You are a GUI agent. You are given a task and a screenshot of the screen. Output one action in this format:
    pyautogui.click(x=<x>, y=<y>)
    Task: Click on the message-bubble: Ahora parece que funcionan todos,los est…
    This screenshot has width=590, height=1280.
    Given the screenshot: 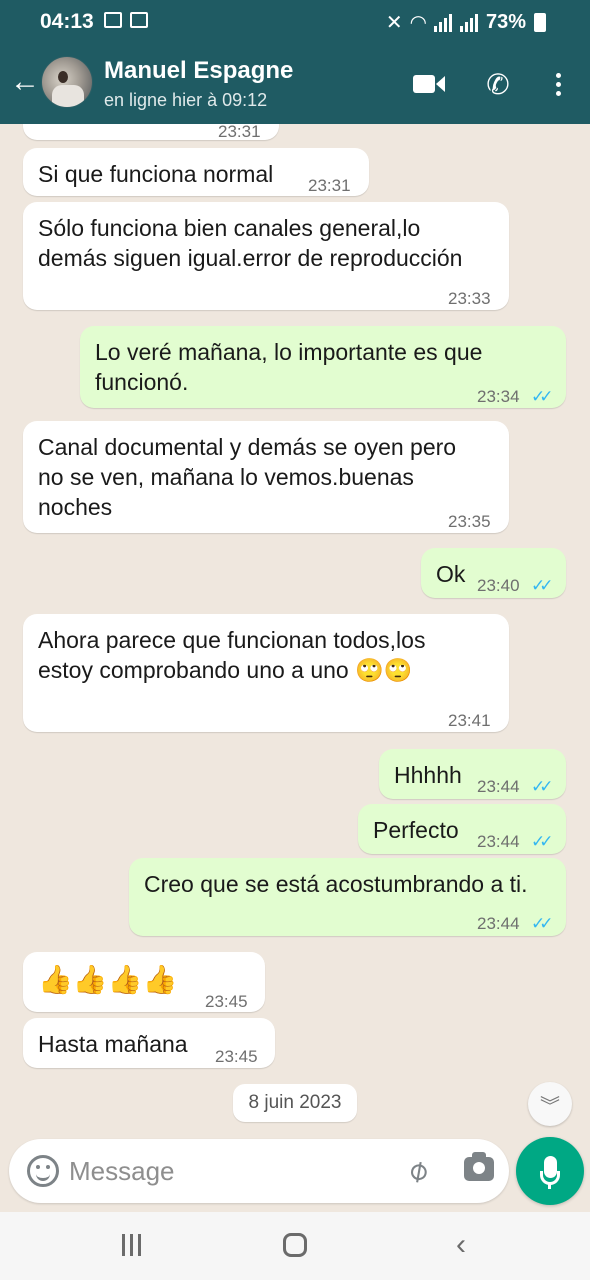 What is the action you would take?
    pyautogui.click(x=266, y=673)
    